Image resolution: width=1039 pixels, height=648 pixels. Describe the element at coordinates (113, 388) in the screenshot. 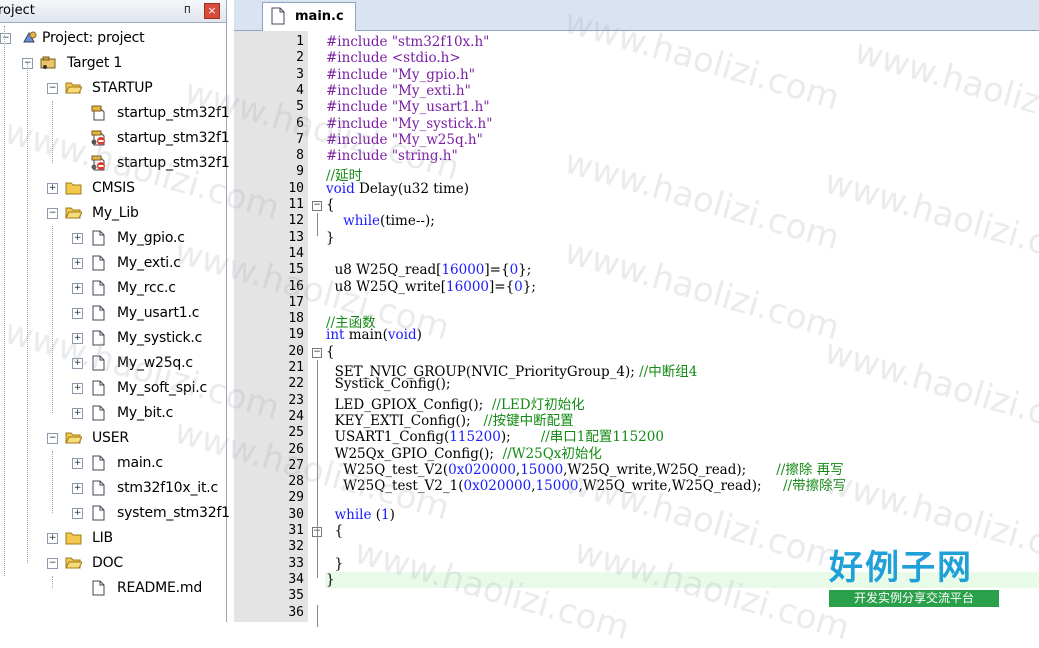

I see `tree-item: + My_soft_spi.c` at that location.